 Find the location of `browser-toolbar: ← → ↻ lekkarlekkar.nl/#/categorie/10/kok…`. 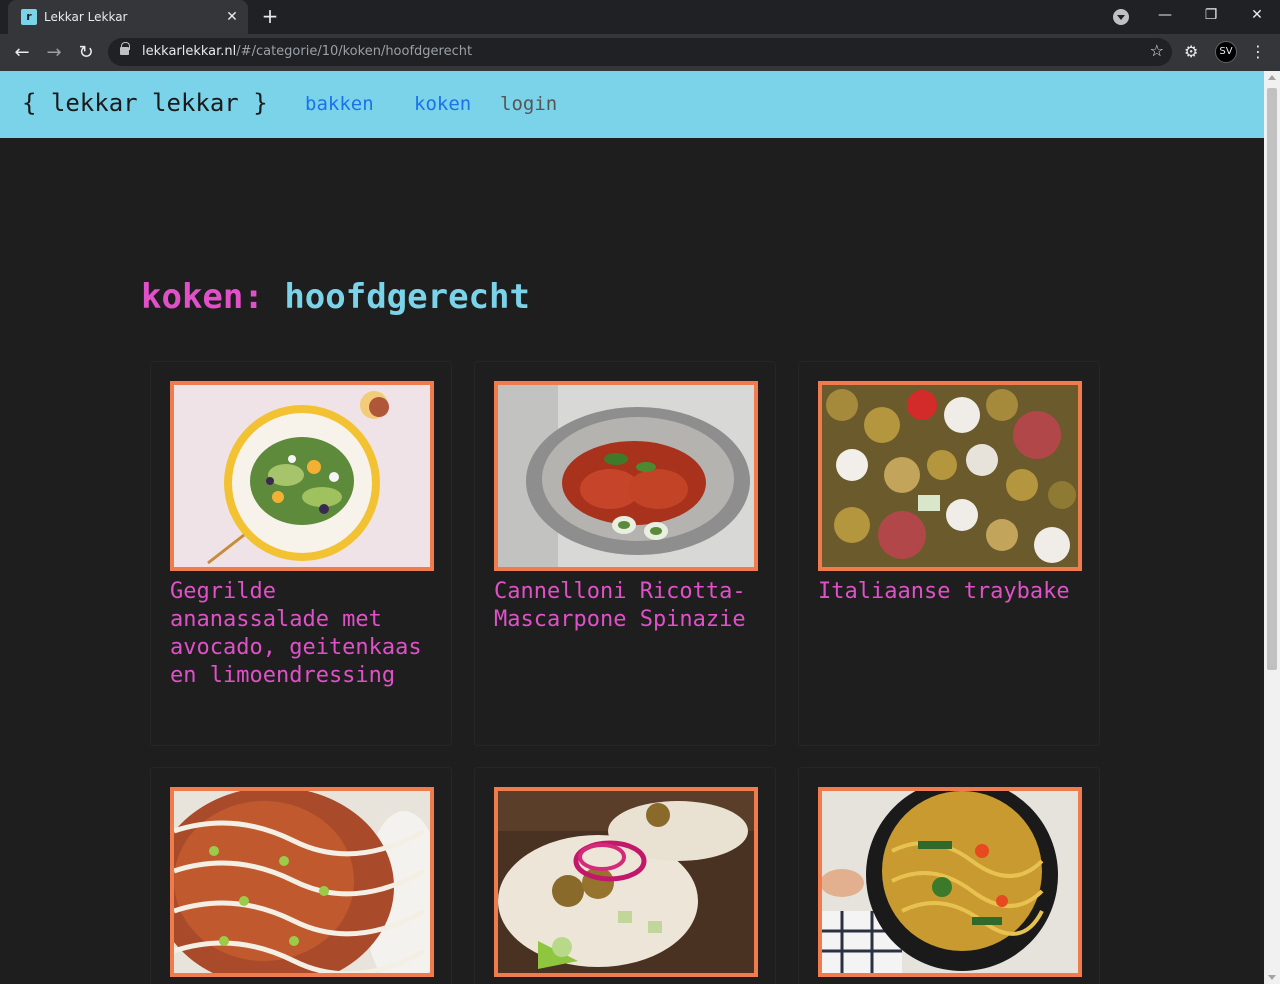

browser-toolbar: ← → ↻ lekkarlekkar.nl/#/categorie/10/kok… is located at coordinates (640, 52).